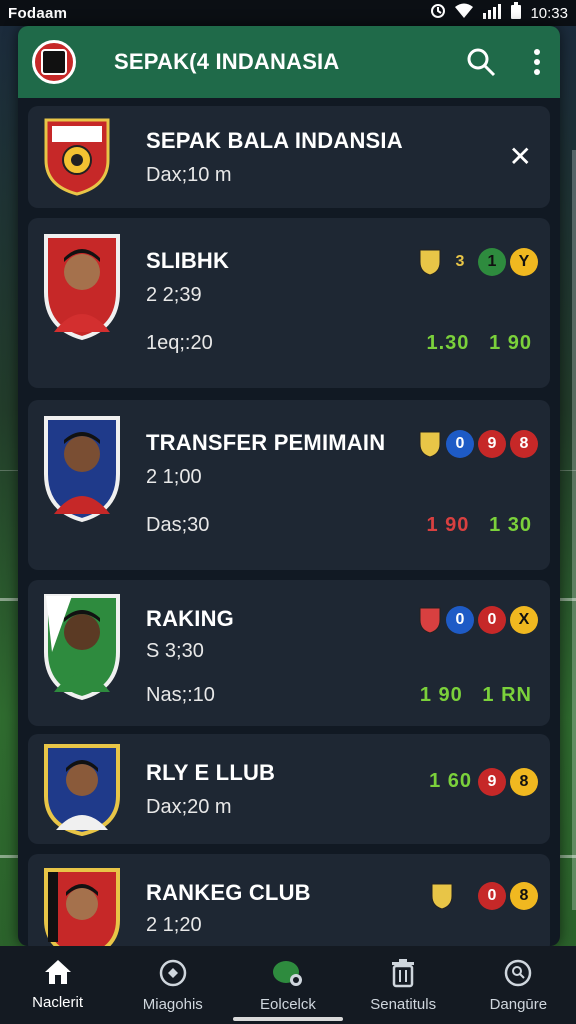  What do you see at coordinates (190, 618) in the screenshot?
I see `card-title: RAKING` at bounding box center [190, 618].